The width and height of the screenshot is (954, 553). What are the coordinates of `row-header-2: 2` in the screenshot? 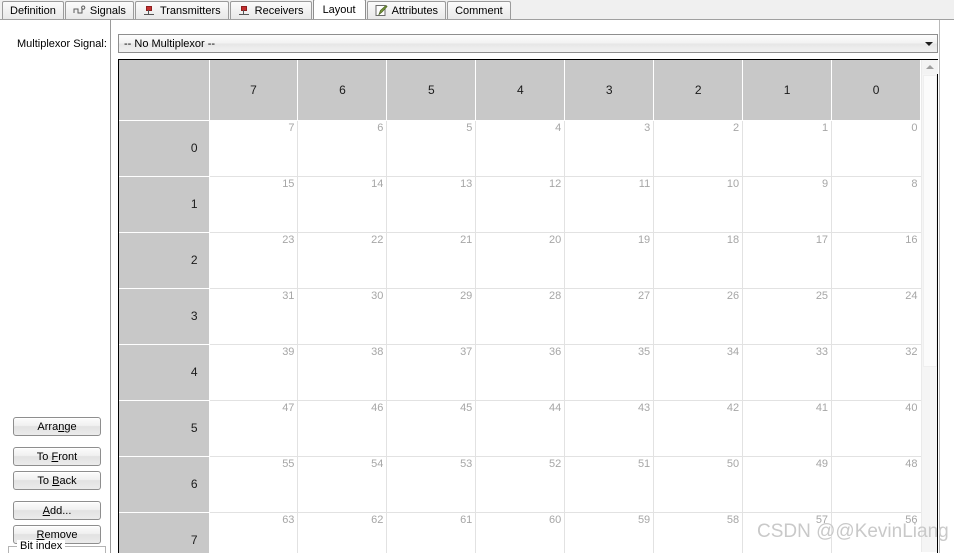 It's located at (164, 260).